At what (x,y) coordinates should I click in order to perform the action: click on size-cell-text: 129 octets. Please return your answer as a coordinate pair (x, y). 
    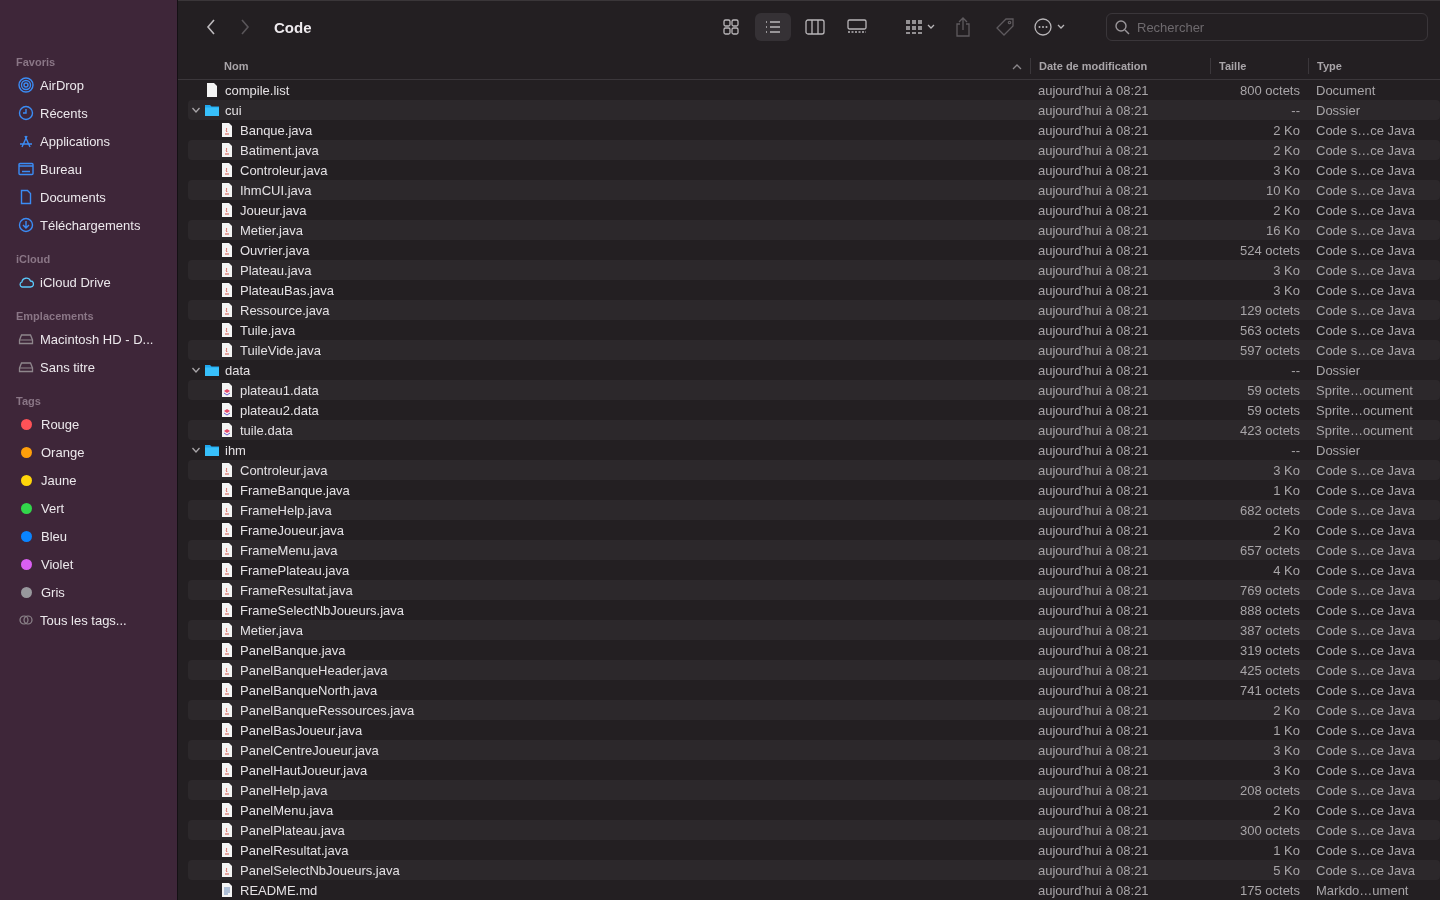
    Looking at the image, I should click on (1270, 310).